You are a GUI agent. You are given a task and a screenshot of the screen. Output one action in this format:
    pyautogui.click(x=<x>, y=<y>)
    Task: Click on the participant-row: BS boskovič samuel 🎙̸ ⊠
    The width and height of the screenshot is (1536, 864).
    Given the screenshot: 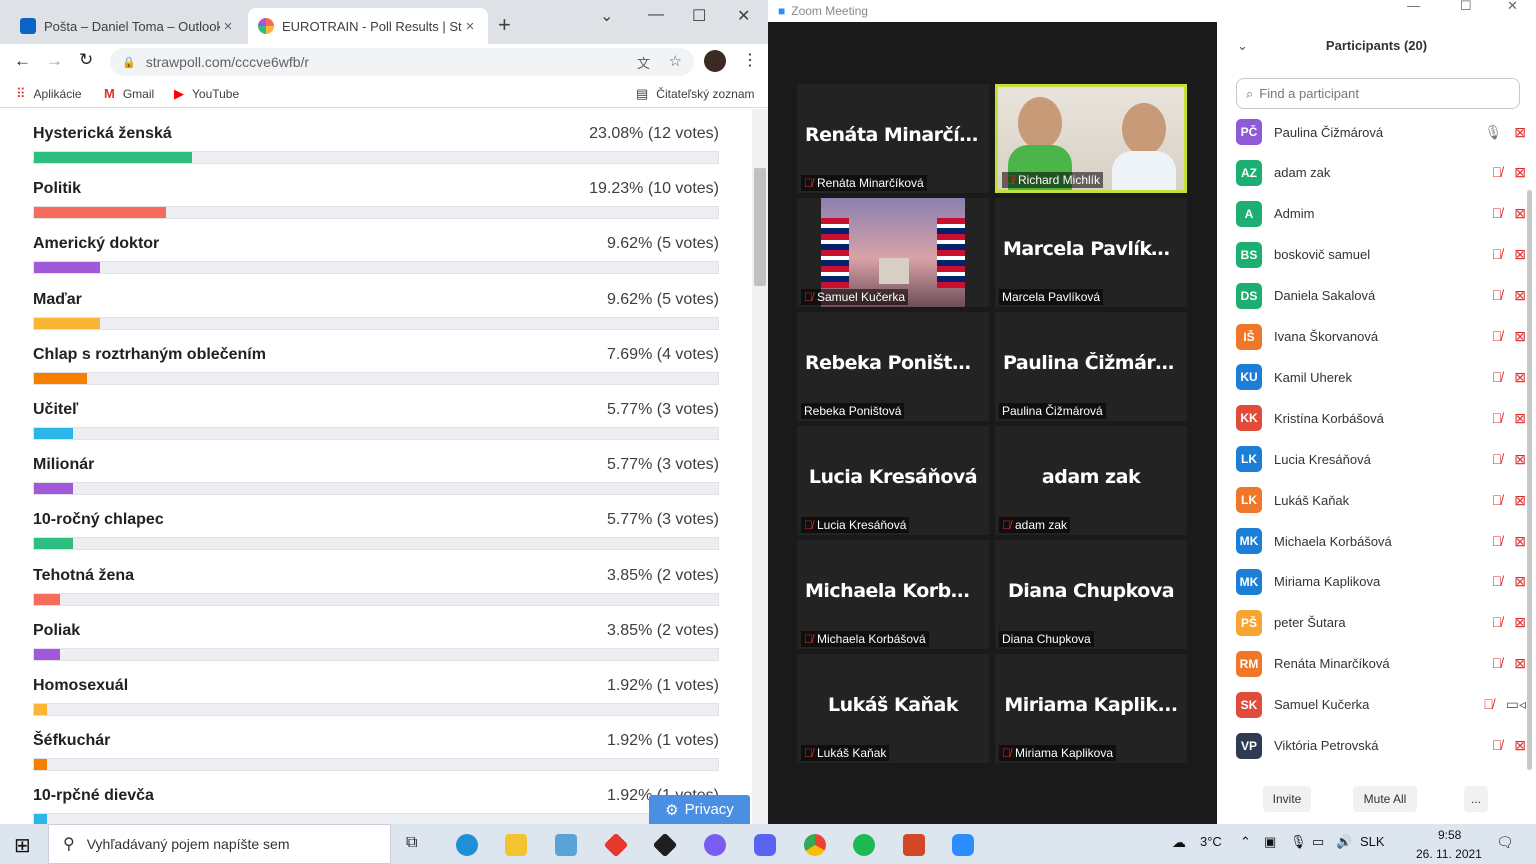 What is the action you would take?
    pyautogui.click(x=1381, y=255)
    